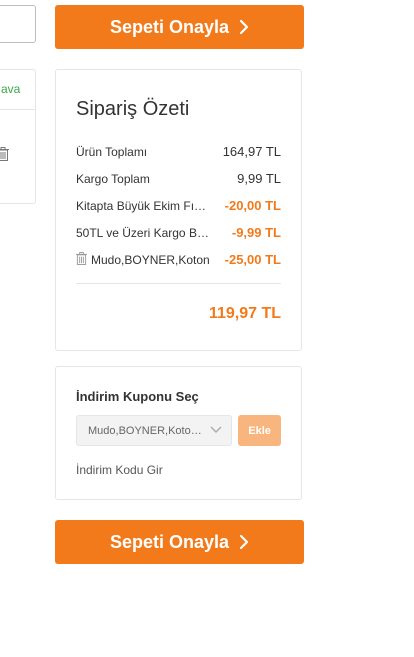 The width and height of the screenshot is (414, 657). I want to click on coupon-row: Mudo,BOYNER,Koton ve Diğer Ekle, so click(178, 430).